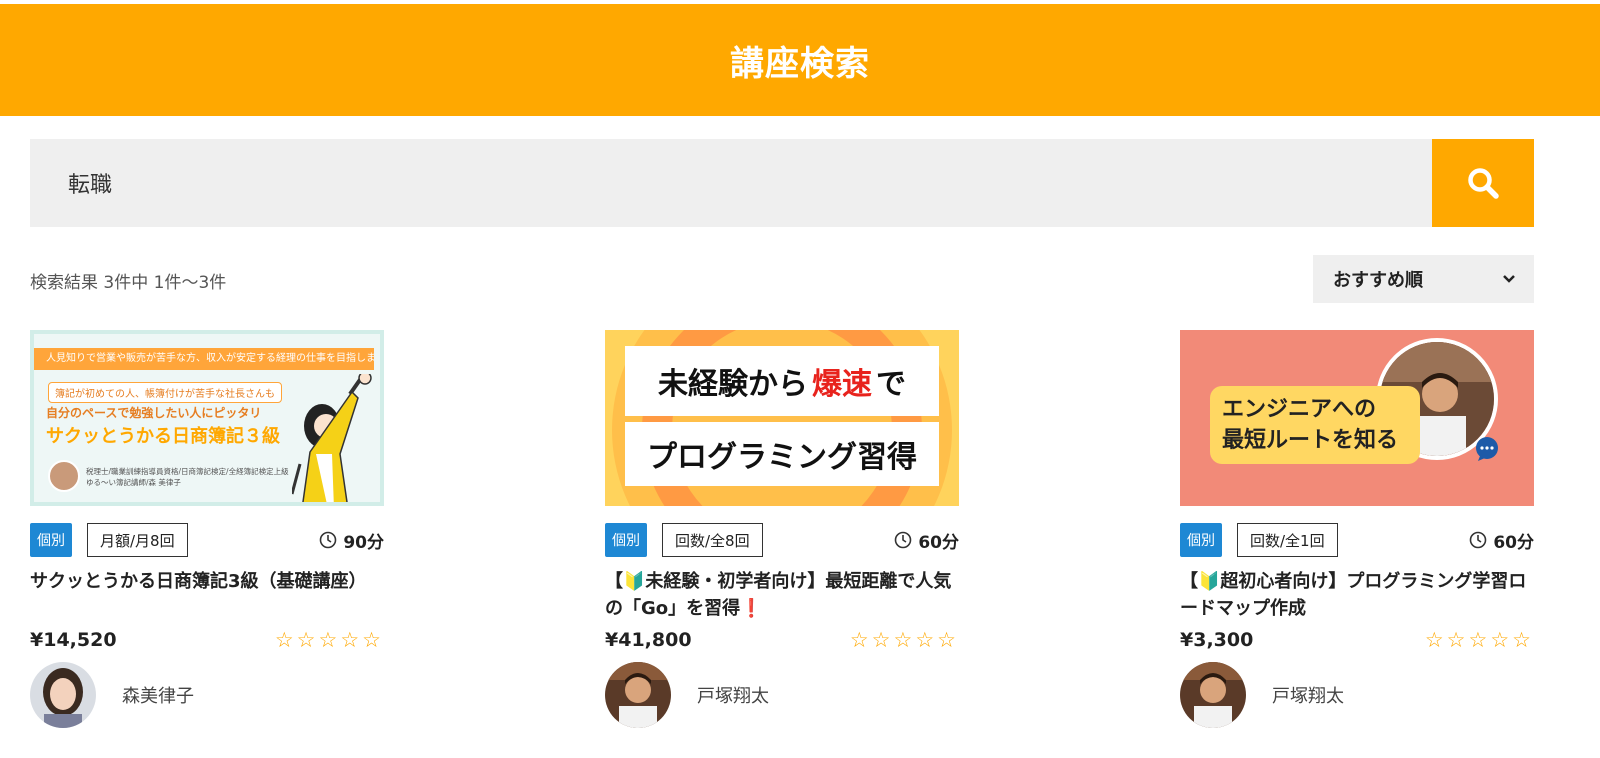  I want to click on course-meta: 個別 回数/全8回 60分, so click(782, 540).